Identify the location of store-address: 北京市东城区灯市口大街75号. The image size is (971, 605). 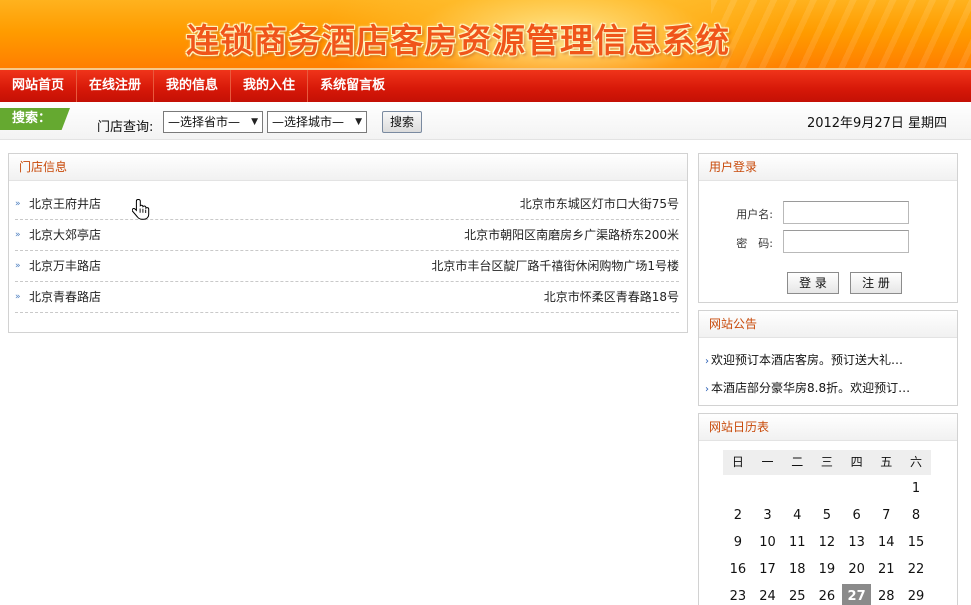
(599, 204).